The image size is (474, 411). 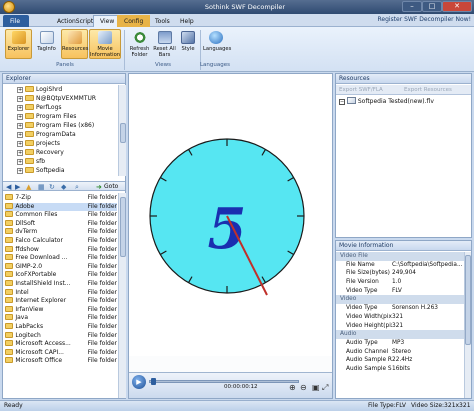 I want to click on forward-icon: ▶, so click(x=17, y=187).